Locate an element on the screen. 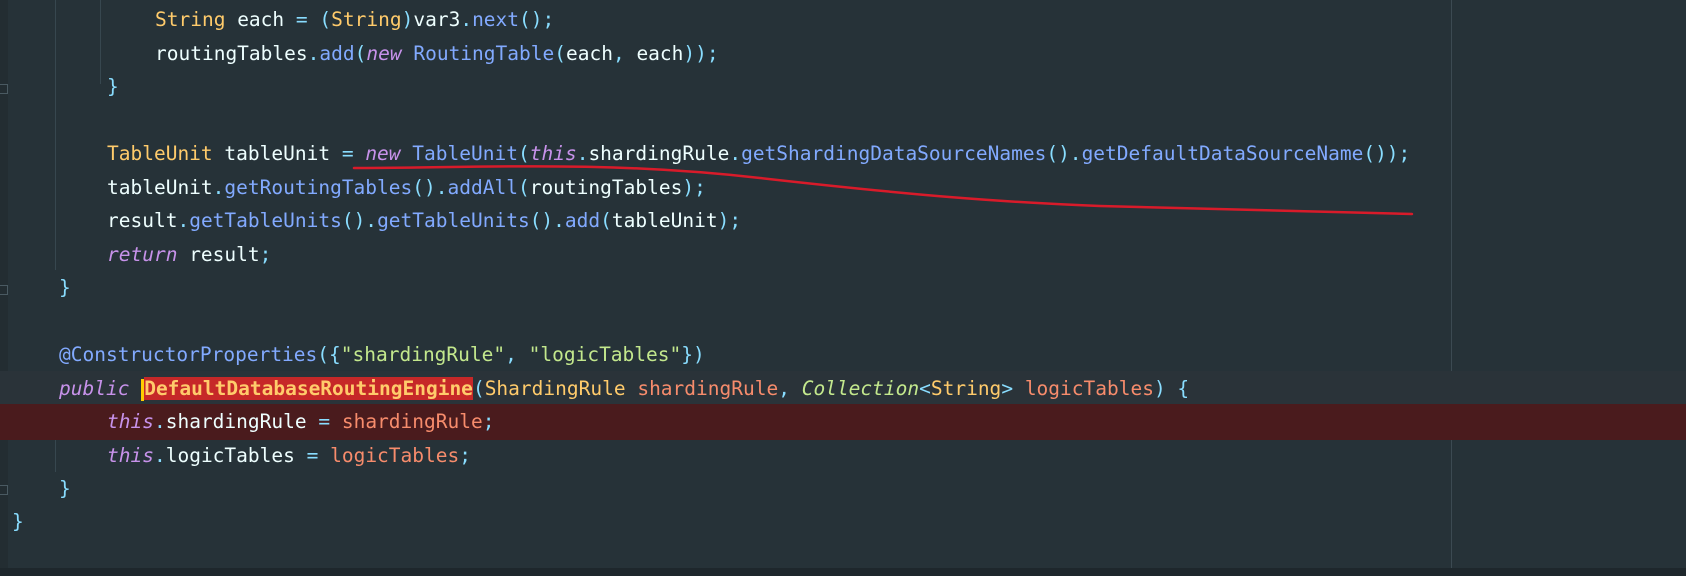 This screenshot has height=576, width=1686. breakpoint-line: this.shardingRule = shardingRule; is located at coordinates (843, 422).